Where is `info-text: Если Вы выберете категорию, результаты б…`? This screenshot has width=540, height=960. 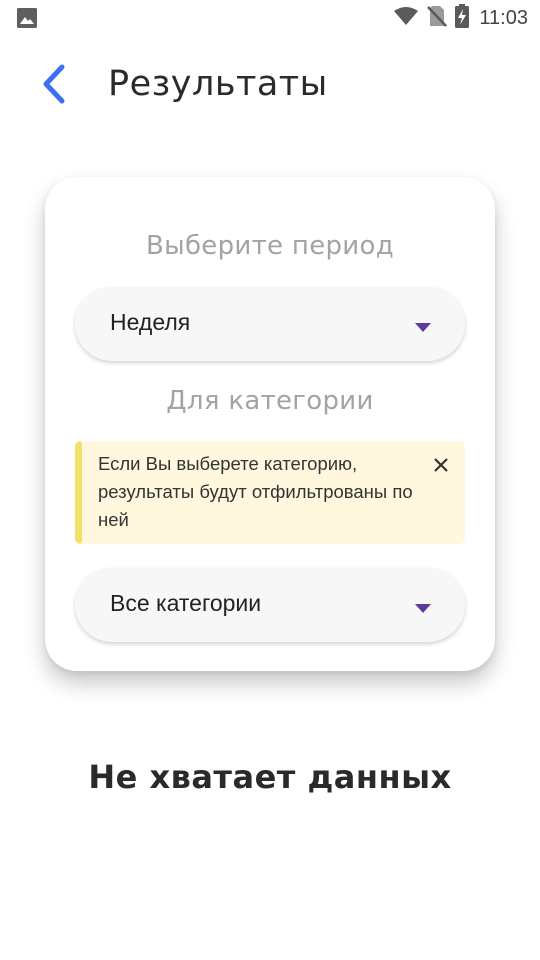 info-text: Если Вы выберете категорию, результаты б… is located at coordinates (255, 491).